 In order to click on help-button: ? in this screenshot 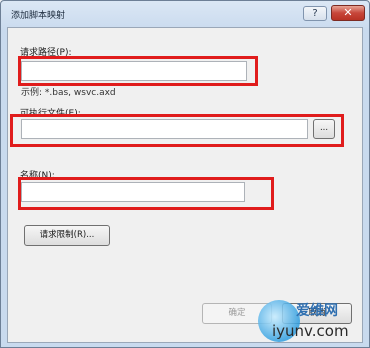, I will do `click(315, 13)`.